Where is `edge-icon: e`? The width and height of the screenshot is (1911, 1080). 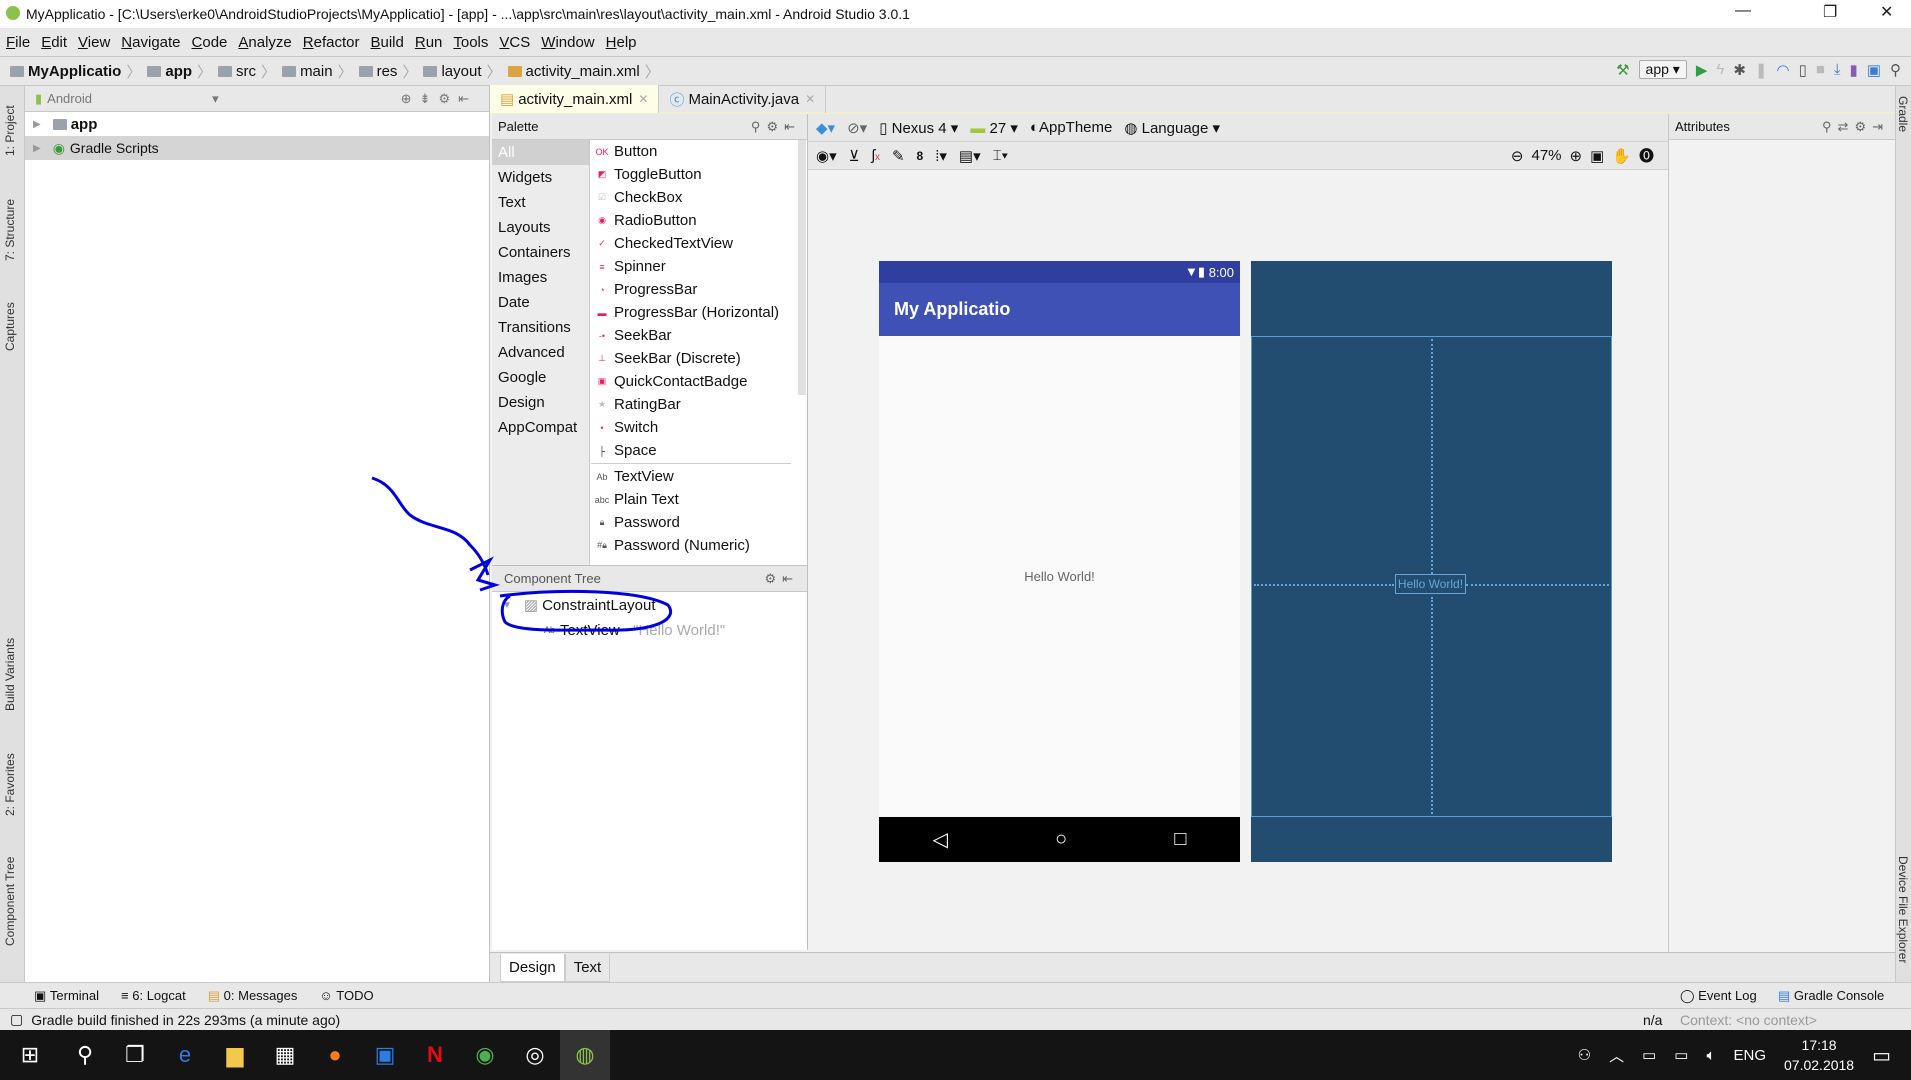 edge-icon: e is located at coordinates (185, 1055).